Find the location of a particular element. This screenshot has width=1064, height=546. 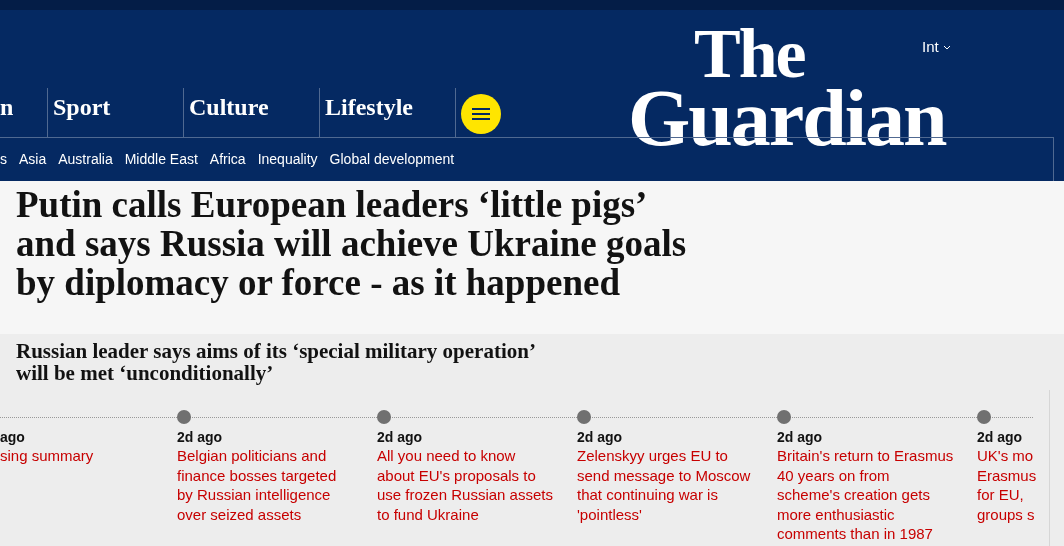

subnav-link: Middle East is located at coordinates (161, 159).